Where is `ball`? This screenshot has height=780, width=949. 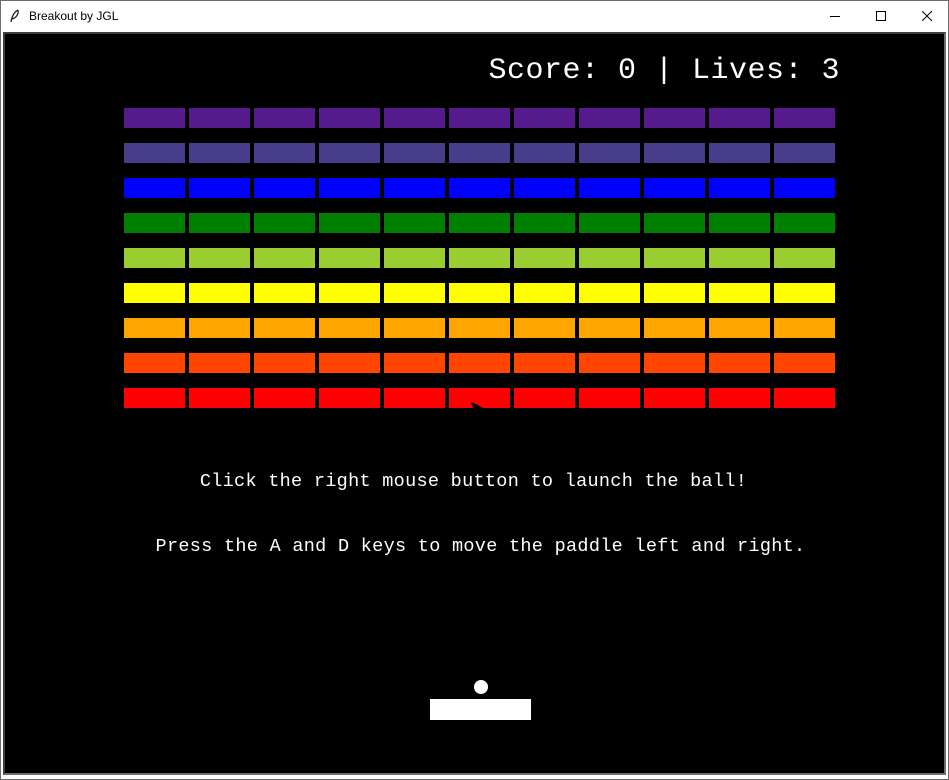
ball is located at coordinates (481, 687).